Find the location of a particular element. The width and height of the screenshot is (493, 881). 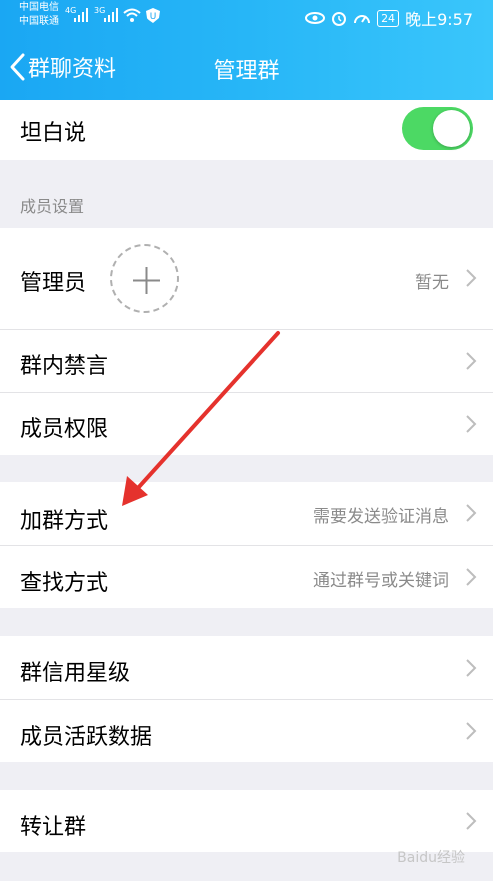

clock: 晚上9:57 is located at coordinates (439, 19).